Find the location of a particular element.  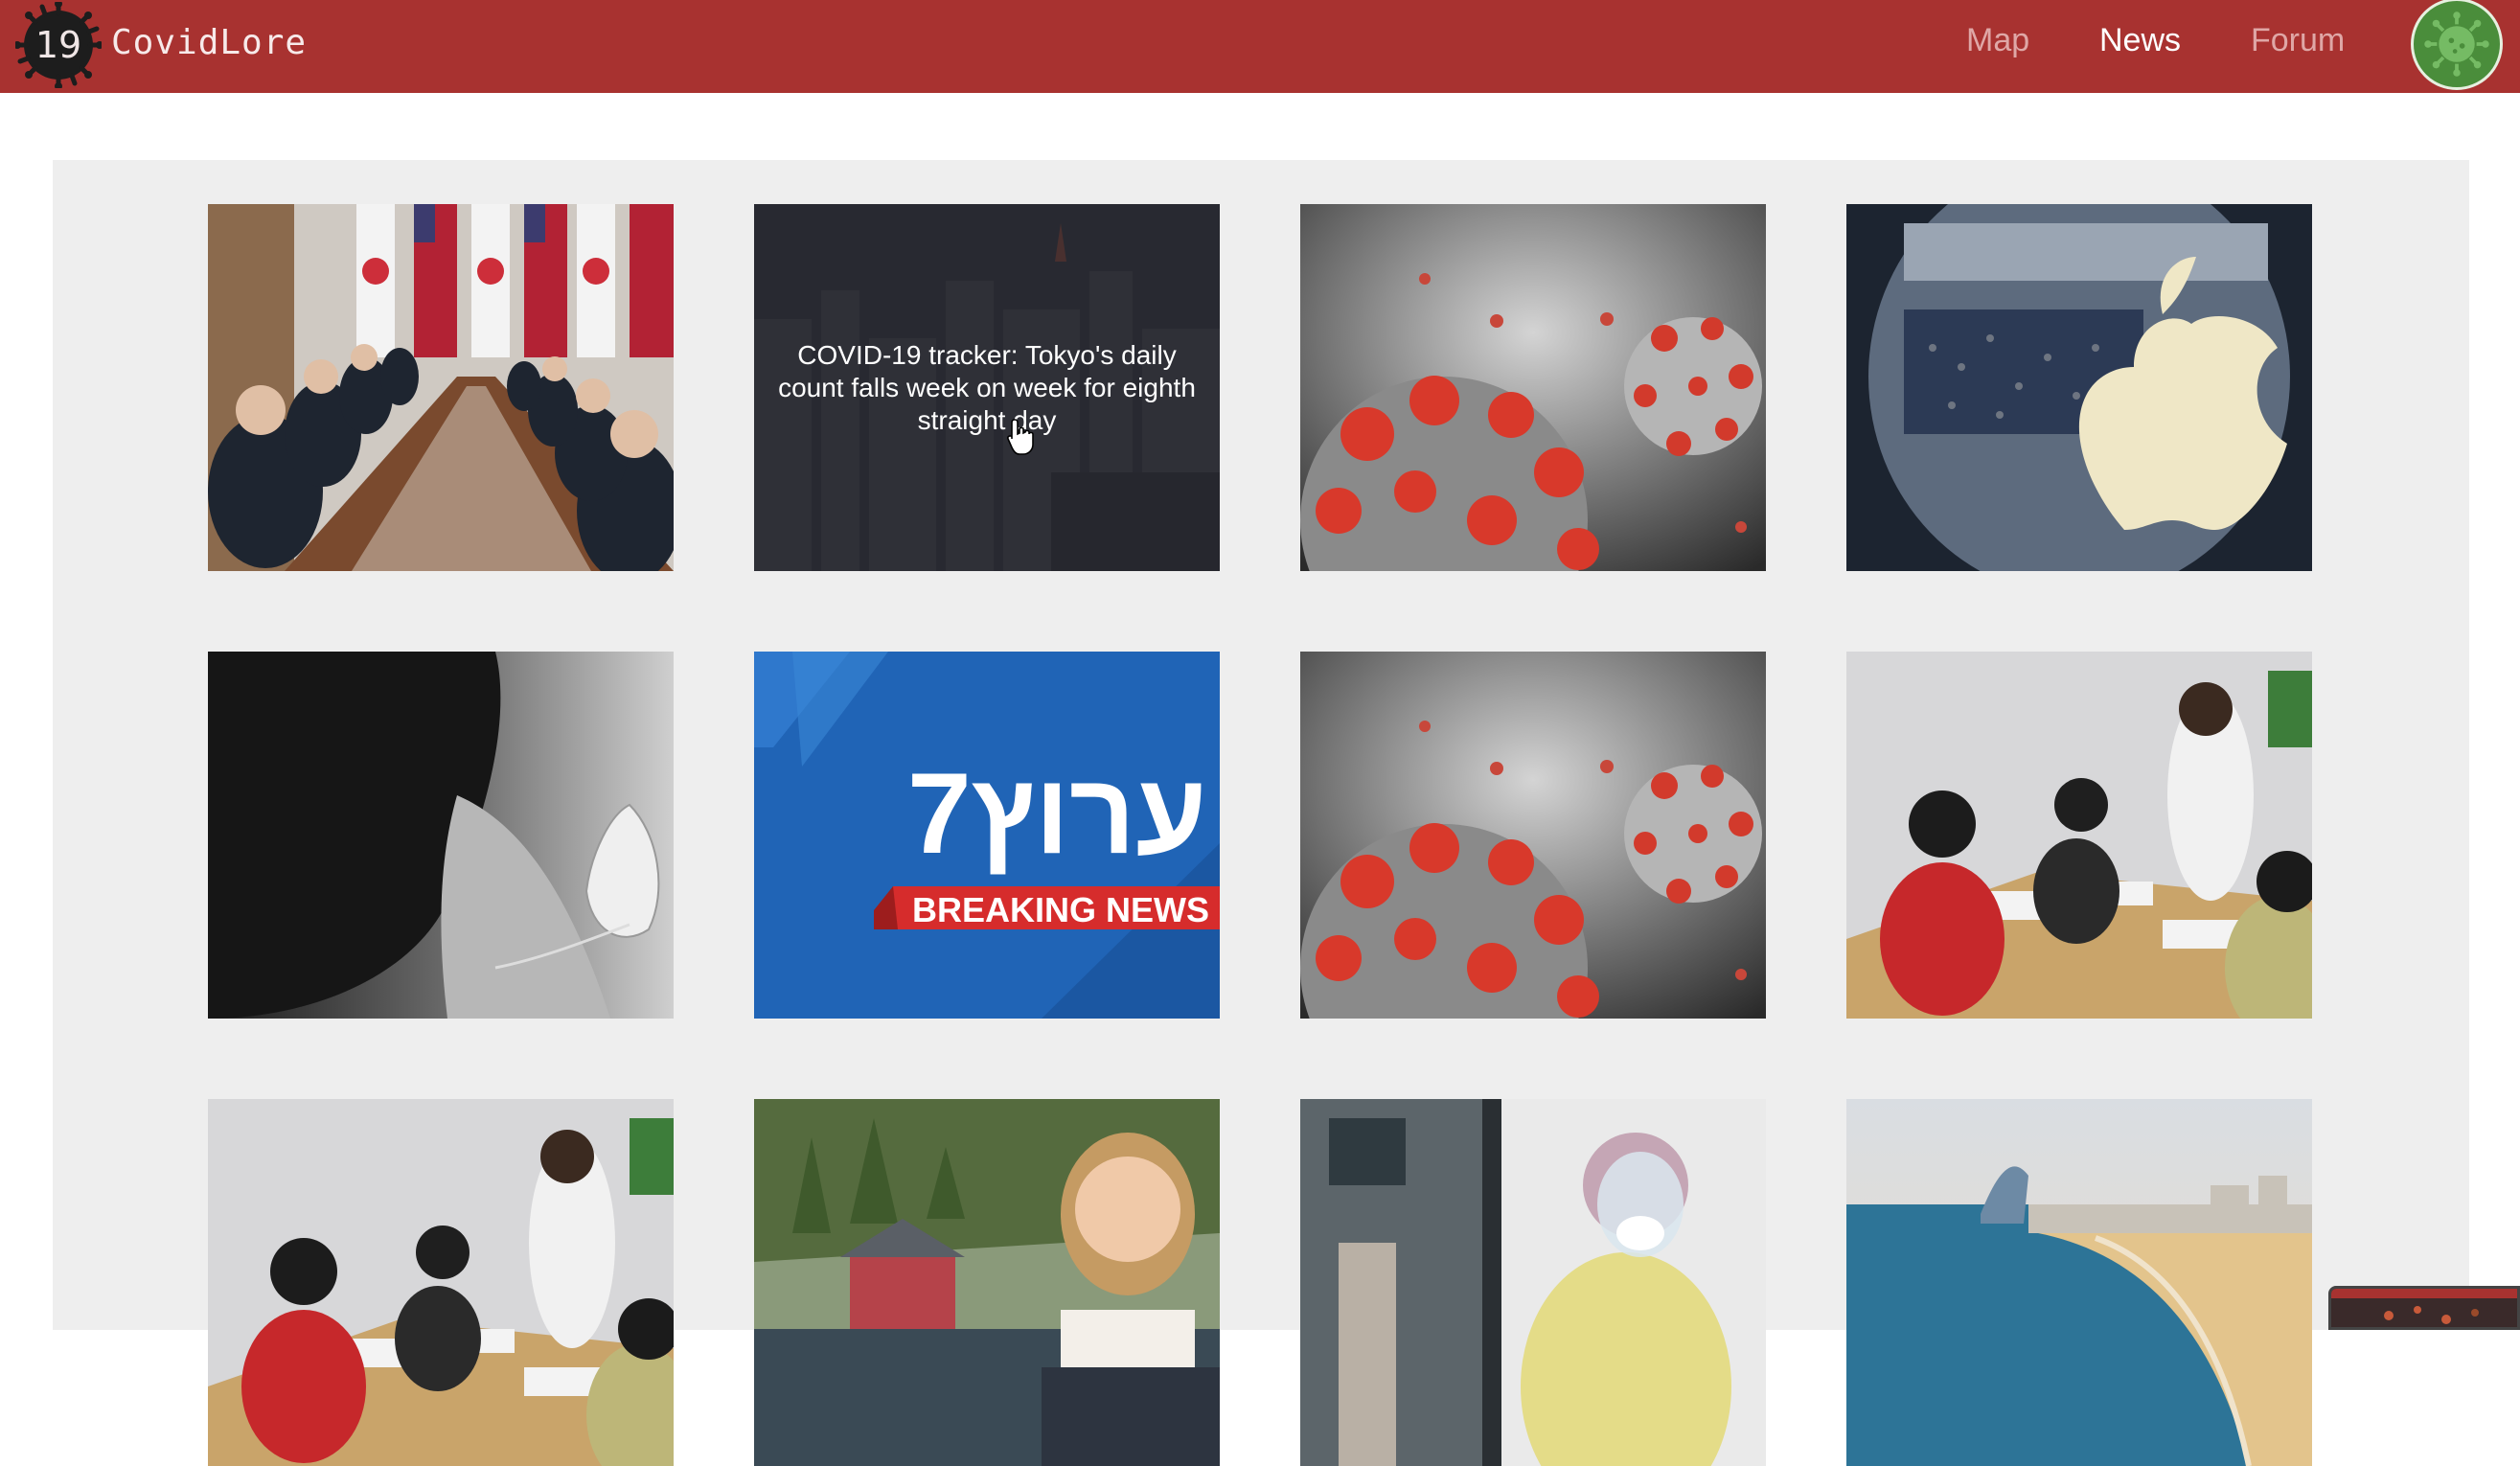

mini-window-thumbnail is located at coordinates (2424, 1308).